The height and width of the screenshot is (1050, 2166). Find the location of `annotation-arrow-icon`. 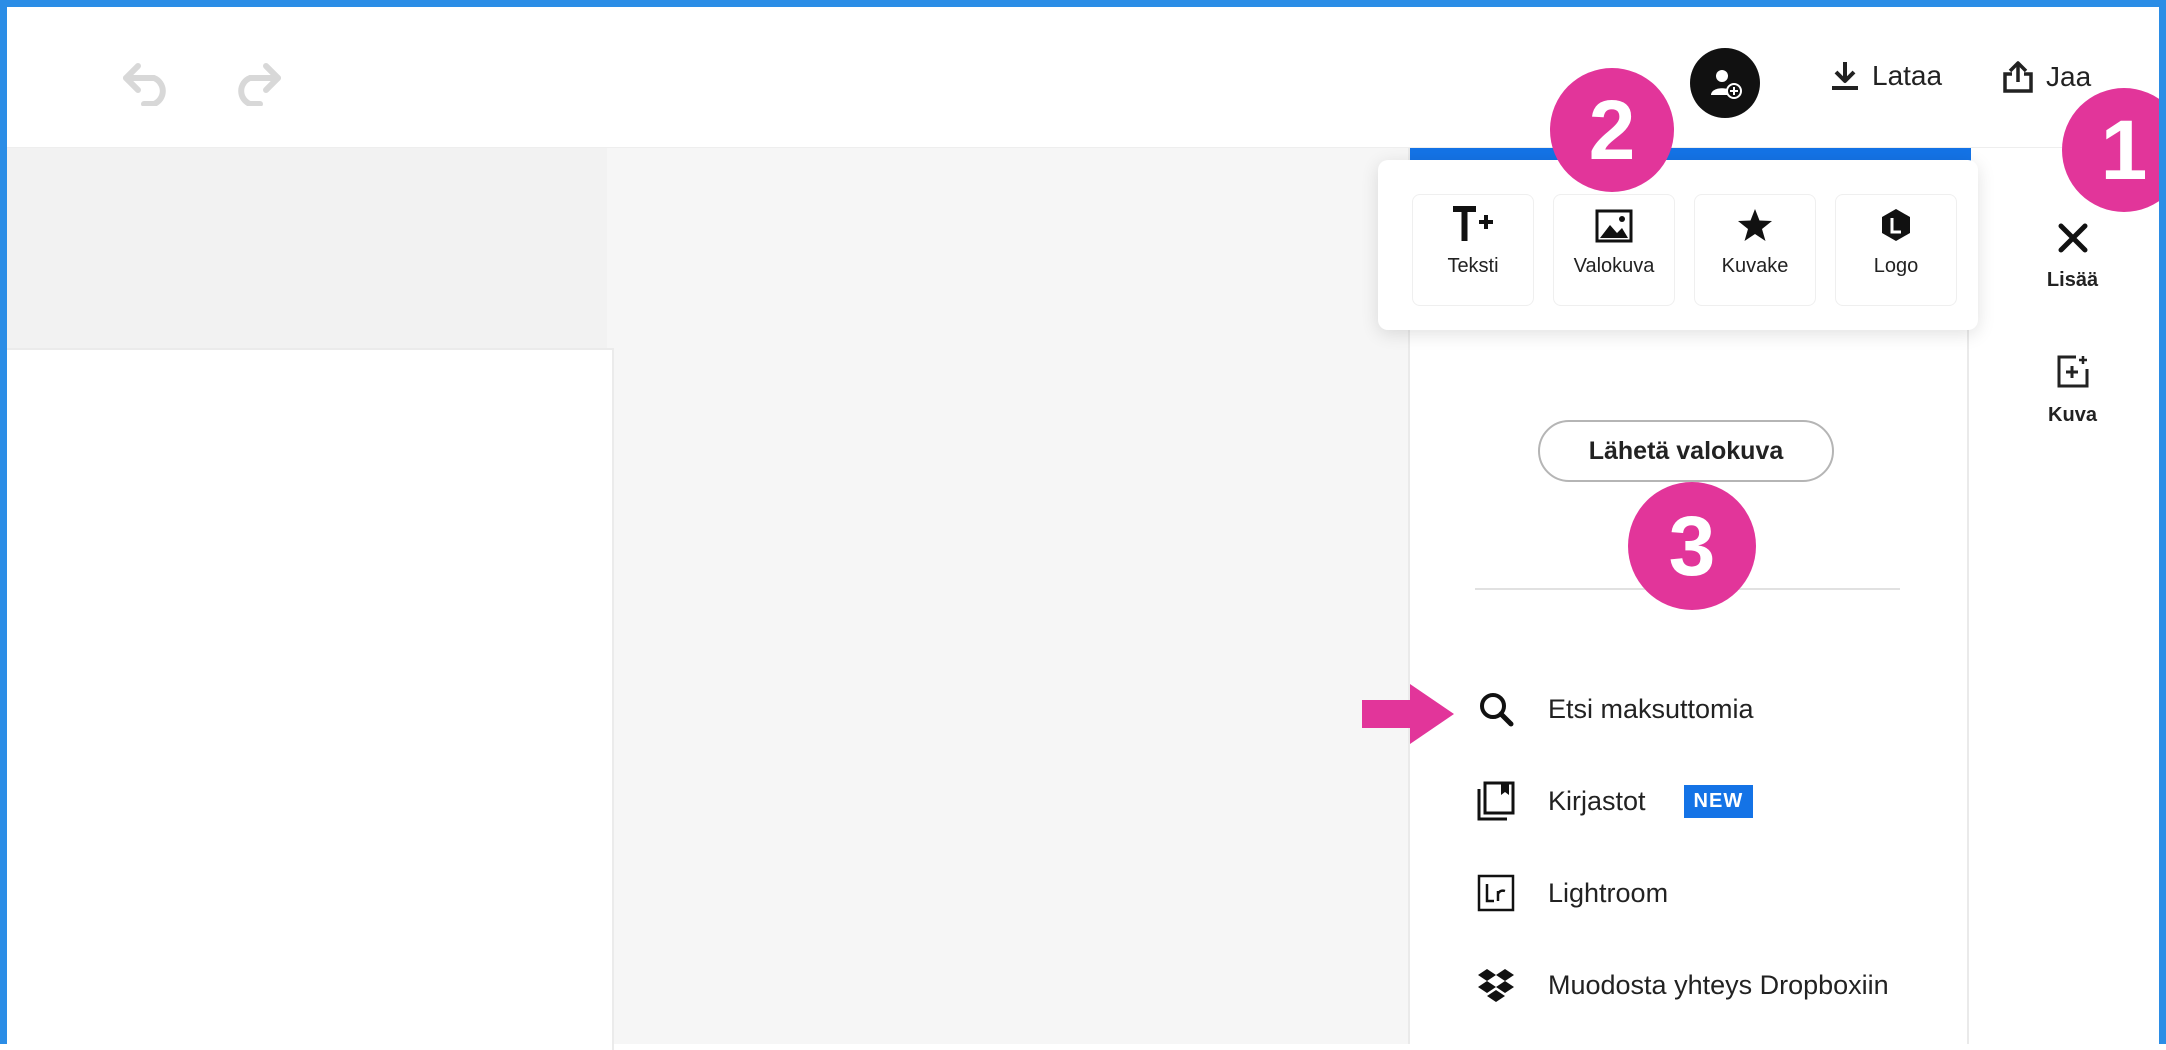

annotation-arrow-icon is located at coordinates (1408, 714).